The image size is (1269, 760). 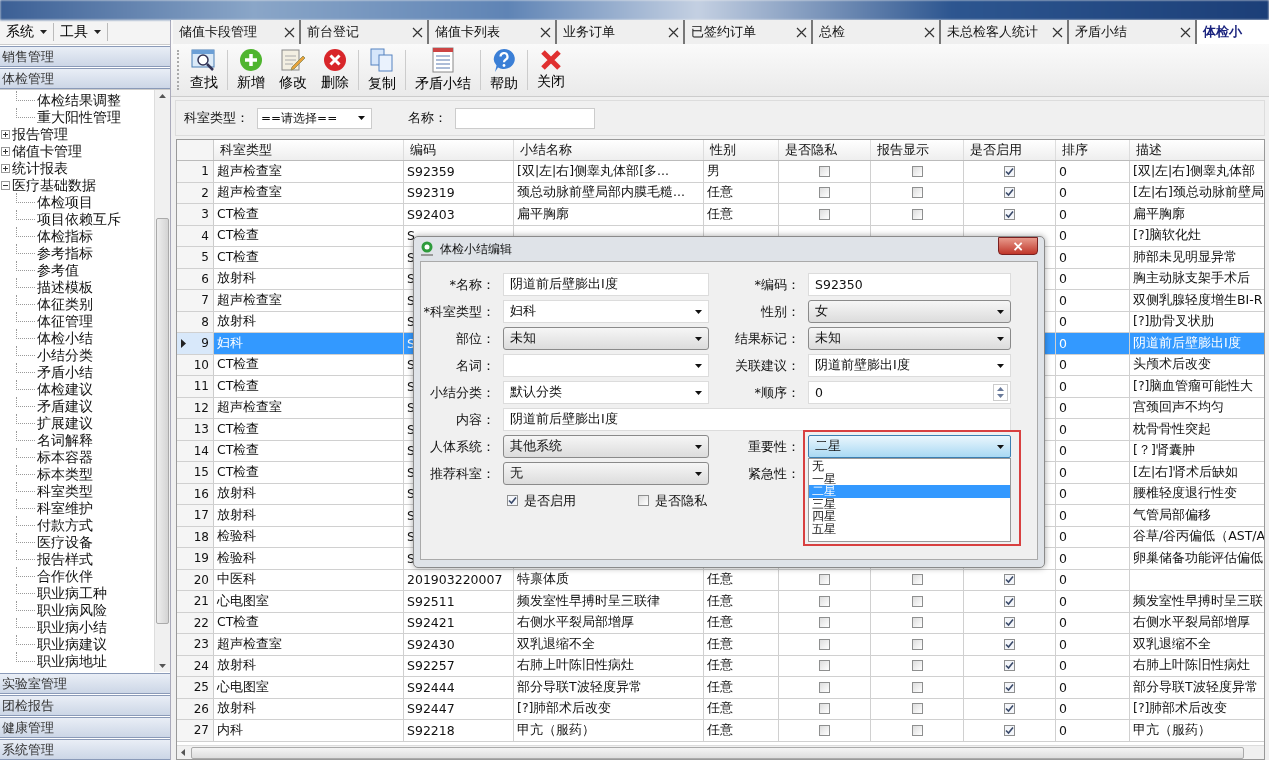 I want to click on menu-item: 工具, so click(x=81, y=32).